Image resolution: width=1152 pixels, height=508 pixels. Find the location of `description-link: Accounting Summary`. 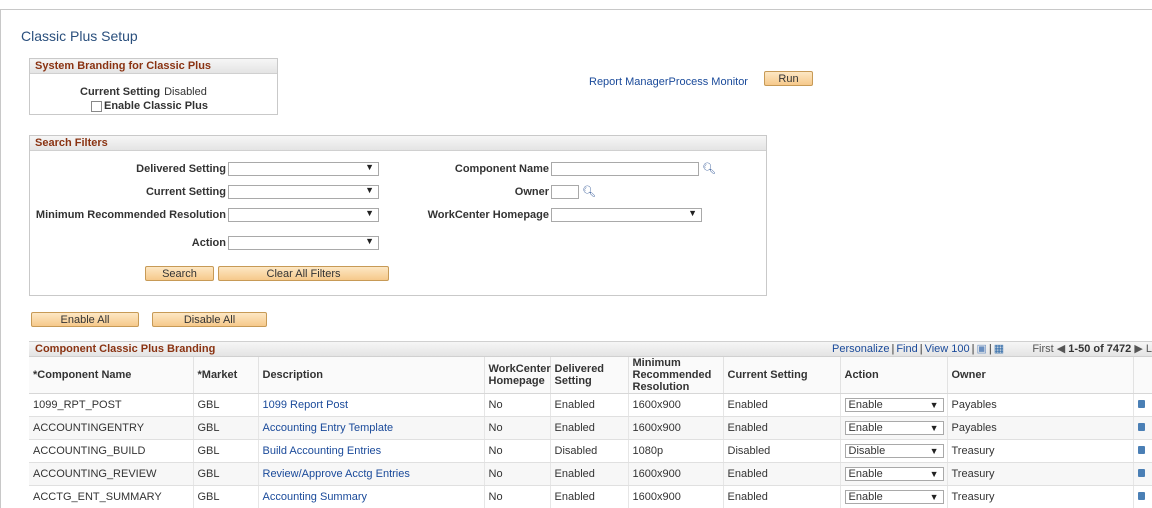

description-link: Accounting Summary is located at coordinates (315, 497).